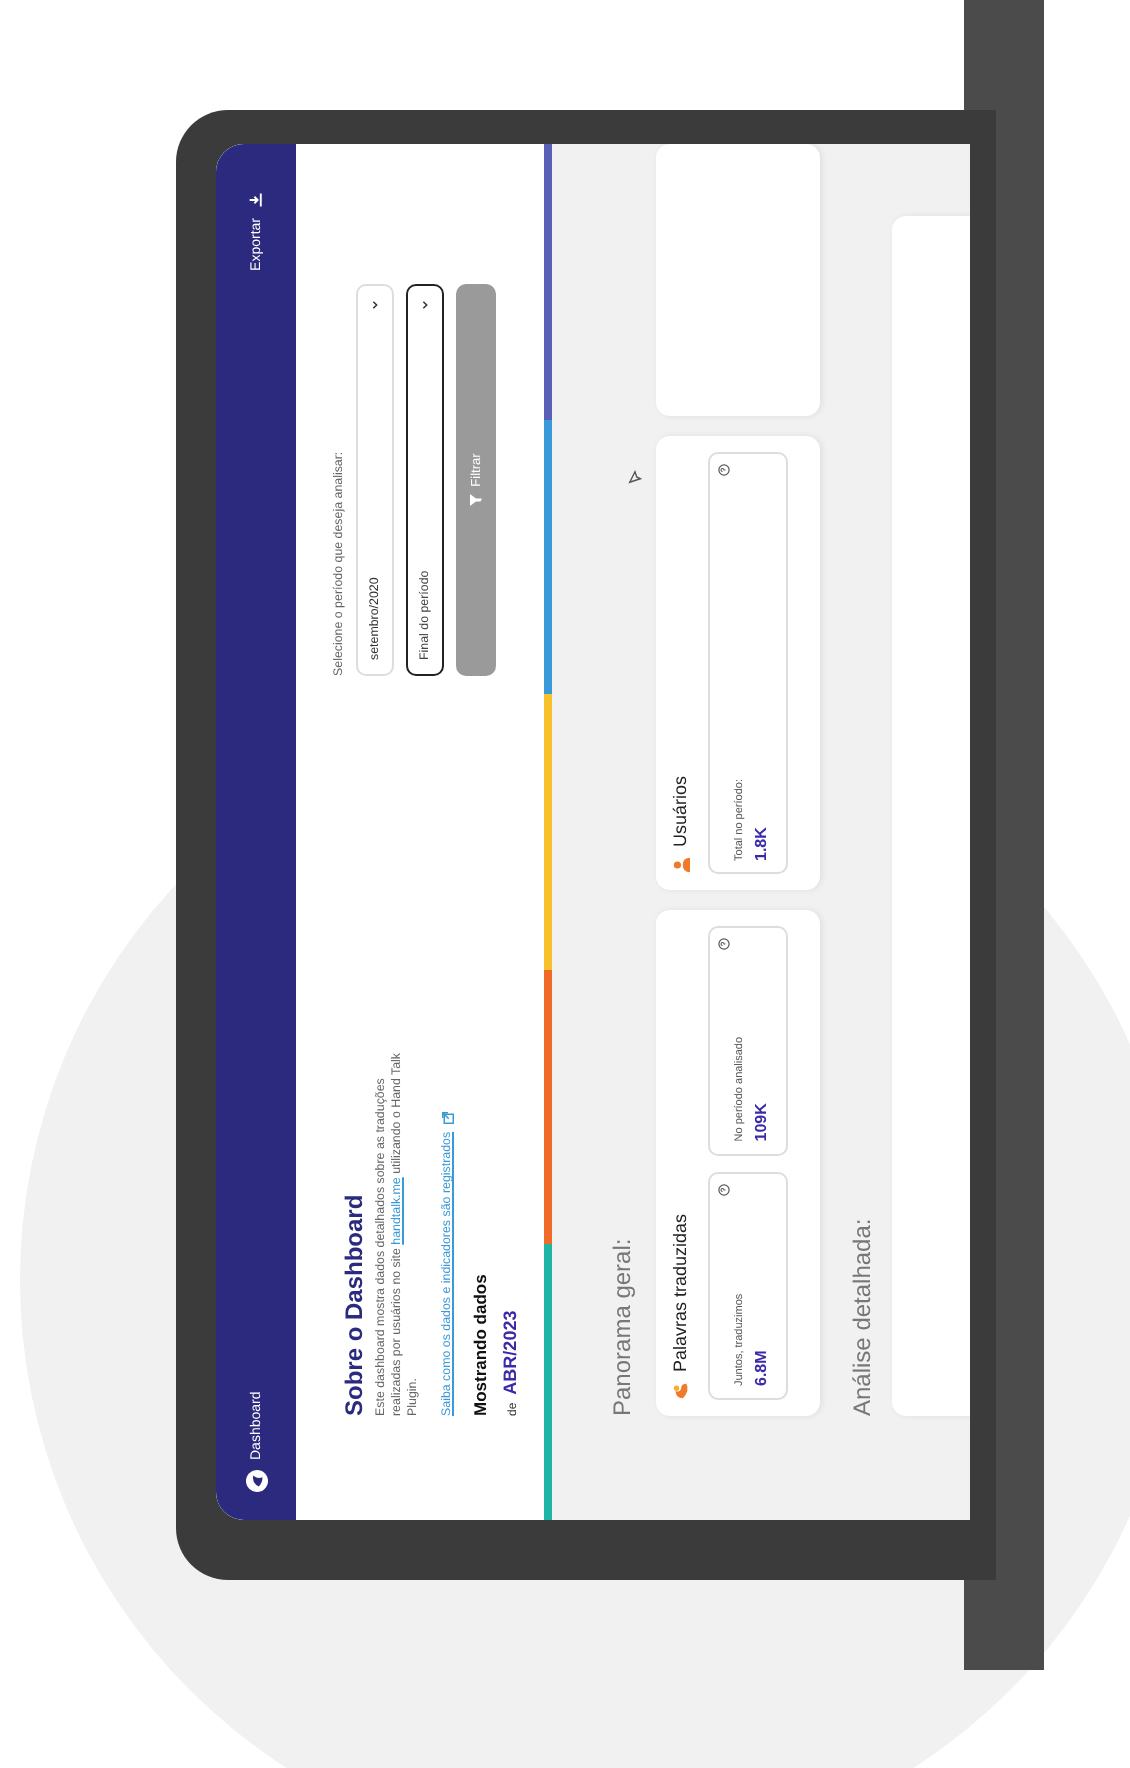 This screenshot has width=1130, height=1768. Describe the element at coordinates (761, 1121) in the screenshot. I see `metric-value: 109K` at that location.